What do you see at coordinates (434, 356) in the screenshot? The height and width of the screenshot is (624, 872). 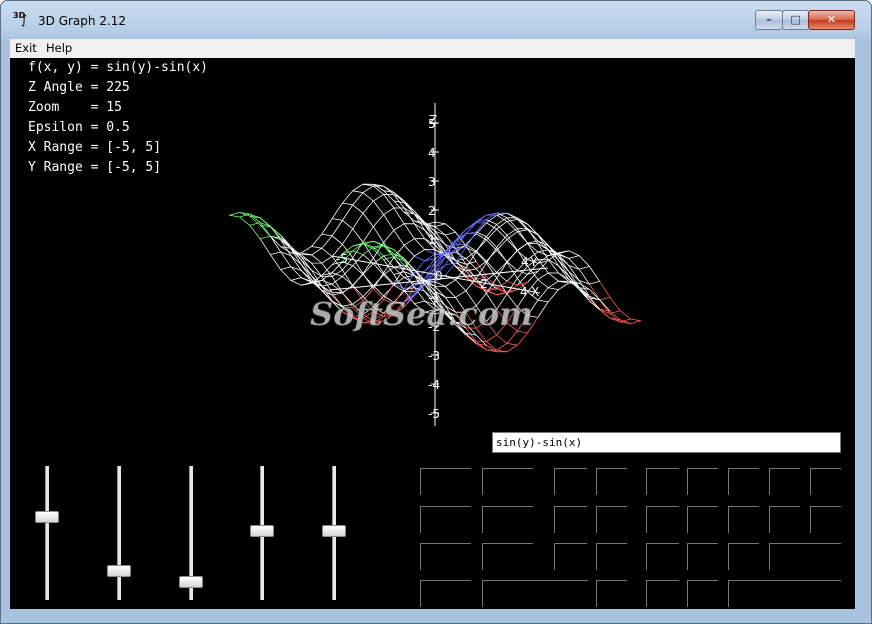 I see `z-tick-label: -3` at bounding box center [434, 356].